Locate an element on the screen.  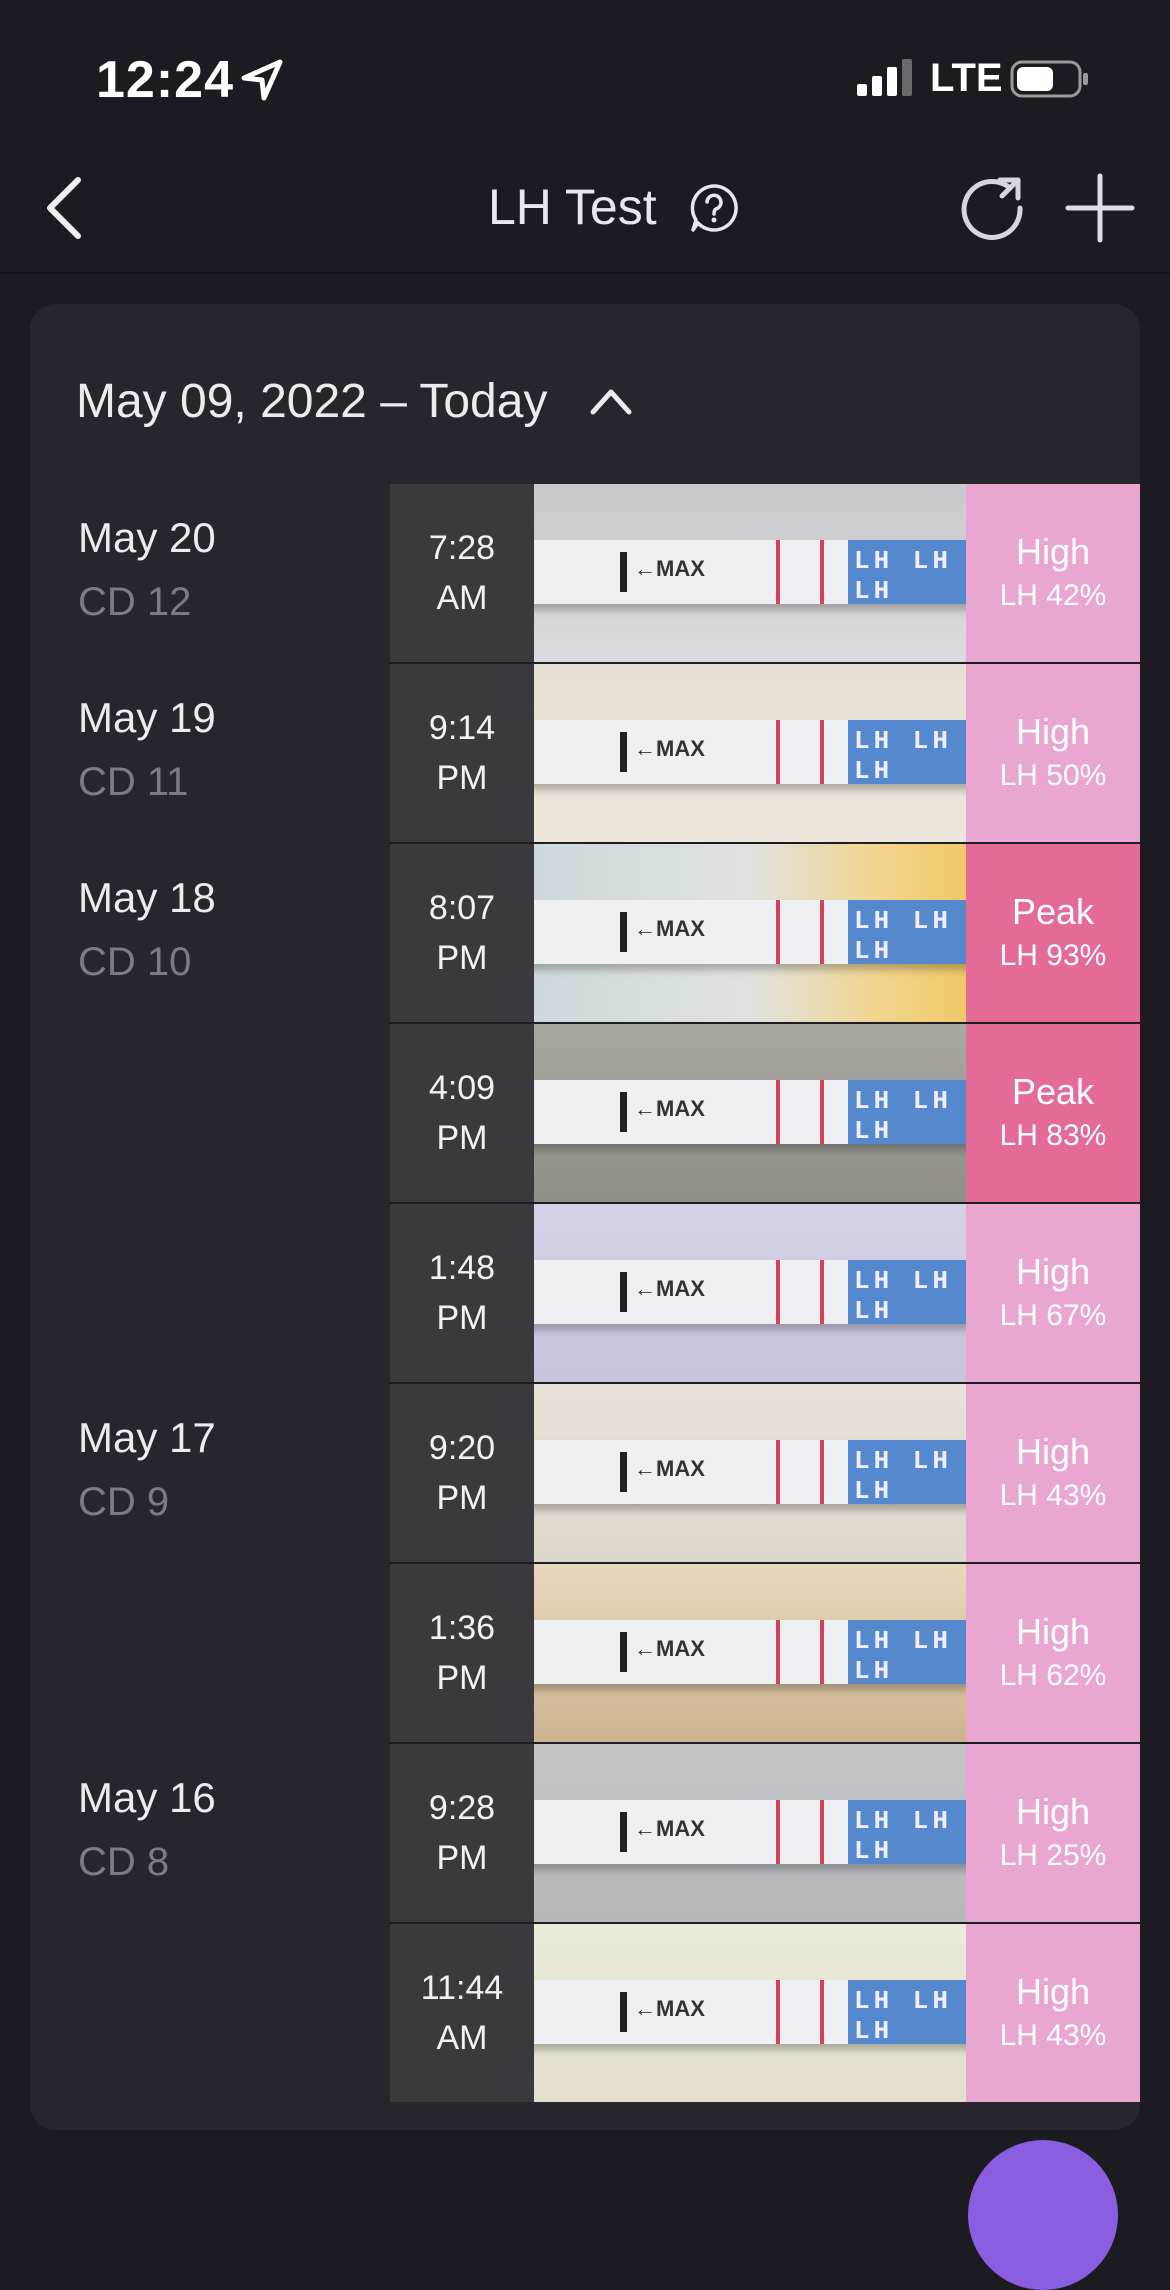
day-date: May 19 is located at coordinates (147, 717).